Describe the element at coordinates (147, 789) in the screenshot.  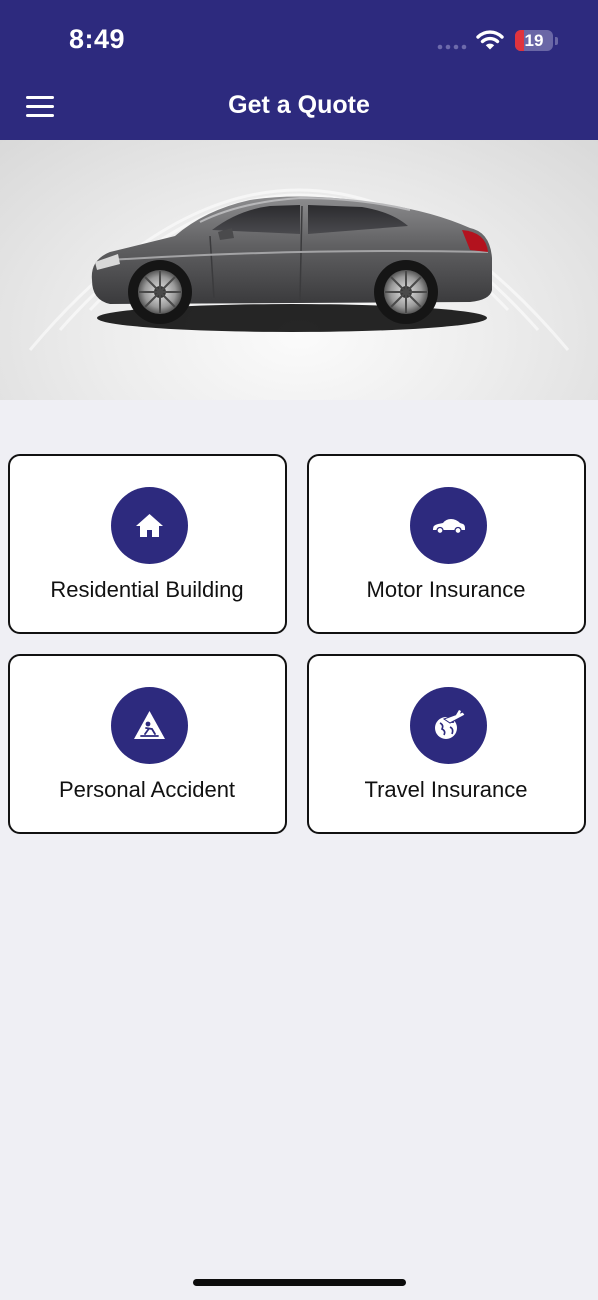
I see `card-label: Personal Accident` at that location.